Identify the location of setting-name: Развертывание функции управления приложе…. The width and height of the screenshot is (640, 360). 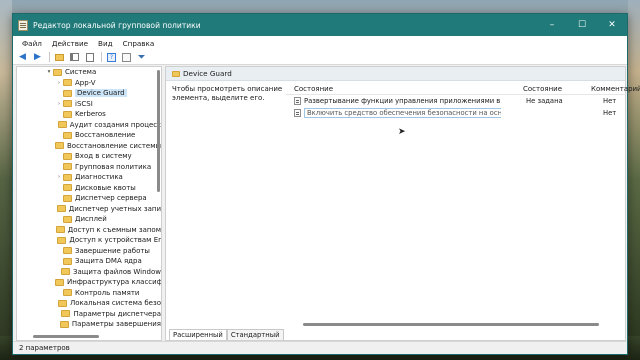
(402, 101).